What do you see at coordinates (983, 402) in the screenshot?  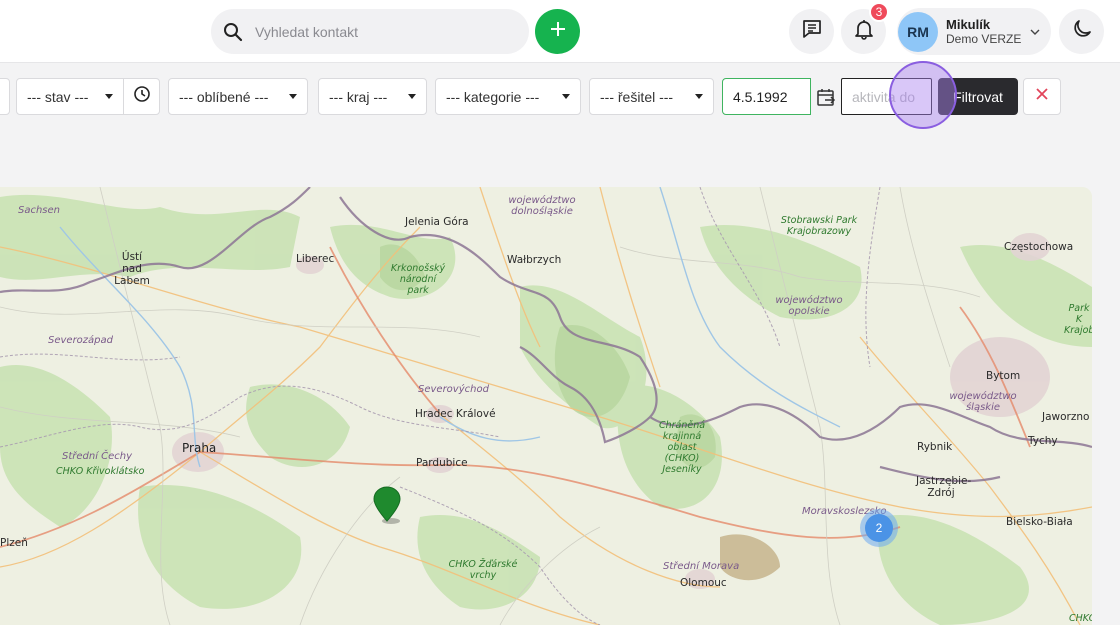 I see `map-label-region: województwo śląskie` at bounding box center [983, 402].